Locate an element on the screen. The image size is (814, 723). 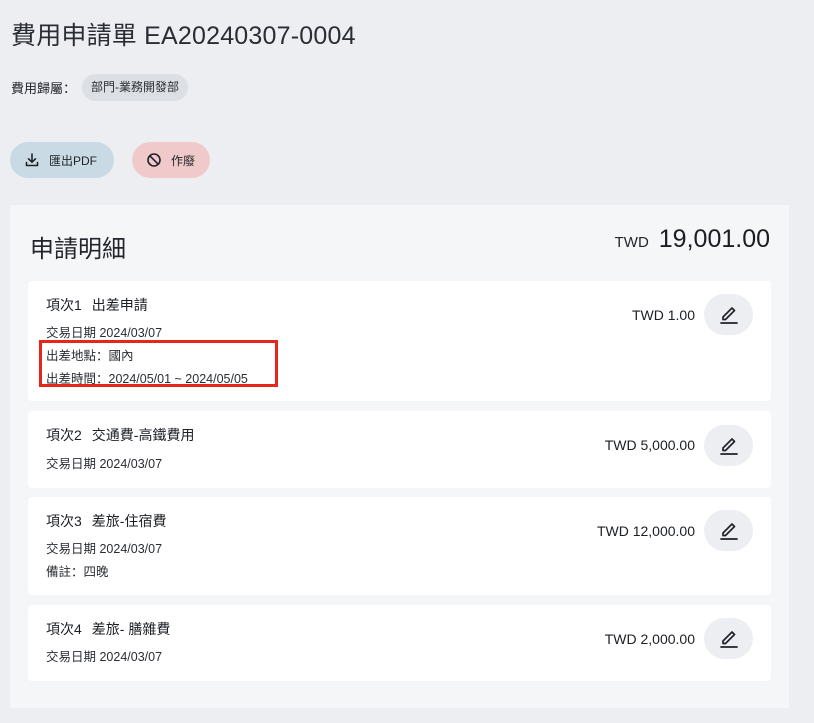
item-title: 項次2 交通費-高鐵費用 is located at coordinates (120, 435).